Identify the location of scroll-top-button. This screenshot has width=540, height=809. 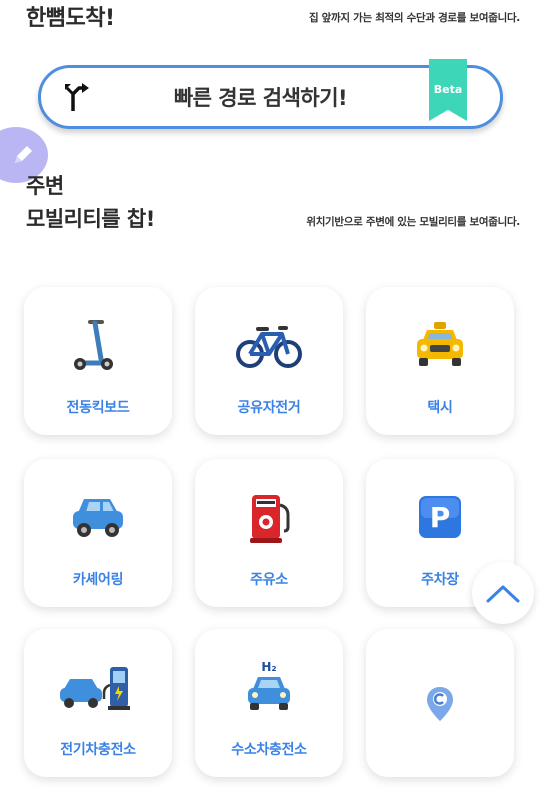
(503, 593).